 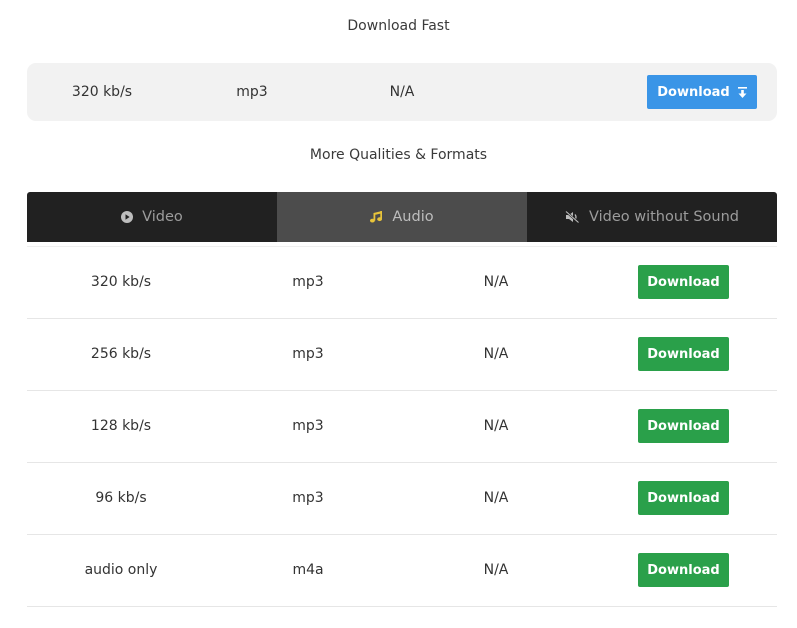 What do you see at coordinates (402, 499) in the screenshot?
I see `table-row: 96 kb/s mp3 N/A Download` at bounding box center [402, 499].